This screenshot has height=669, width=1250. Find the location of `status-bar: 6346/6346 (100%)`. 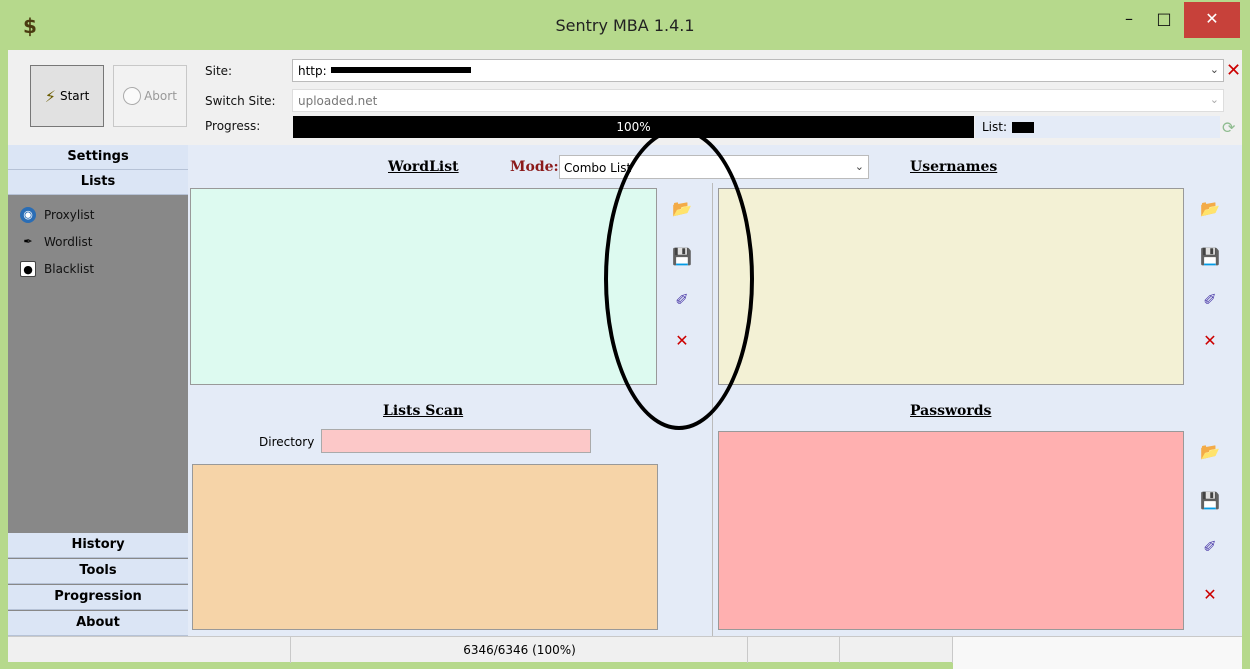

status-bar: 6346/6346 (100%) is located at coordinates (625, 652).